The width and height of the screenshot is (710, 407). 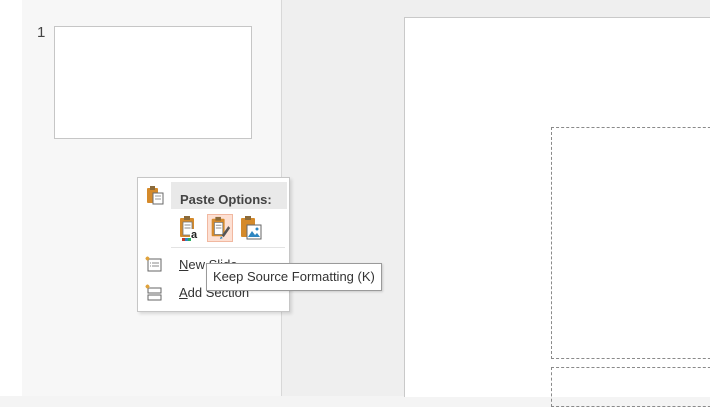 I want to click on slide-thumbnail, so click(x=153, y=82).